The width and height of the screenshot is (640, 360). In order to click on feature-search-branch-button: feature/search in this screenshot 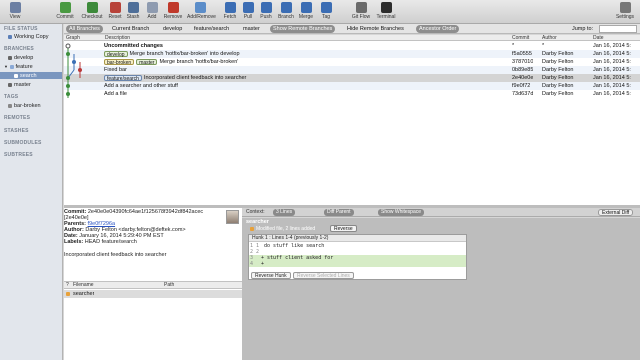, I will do `click(211, 29)`.